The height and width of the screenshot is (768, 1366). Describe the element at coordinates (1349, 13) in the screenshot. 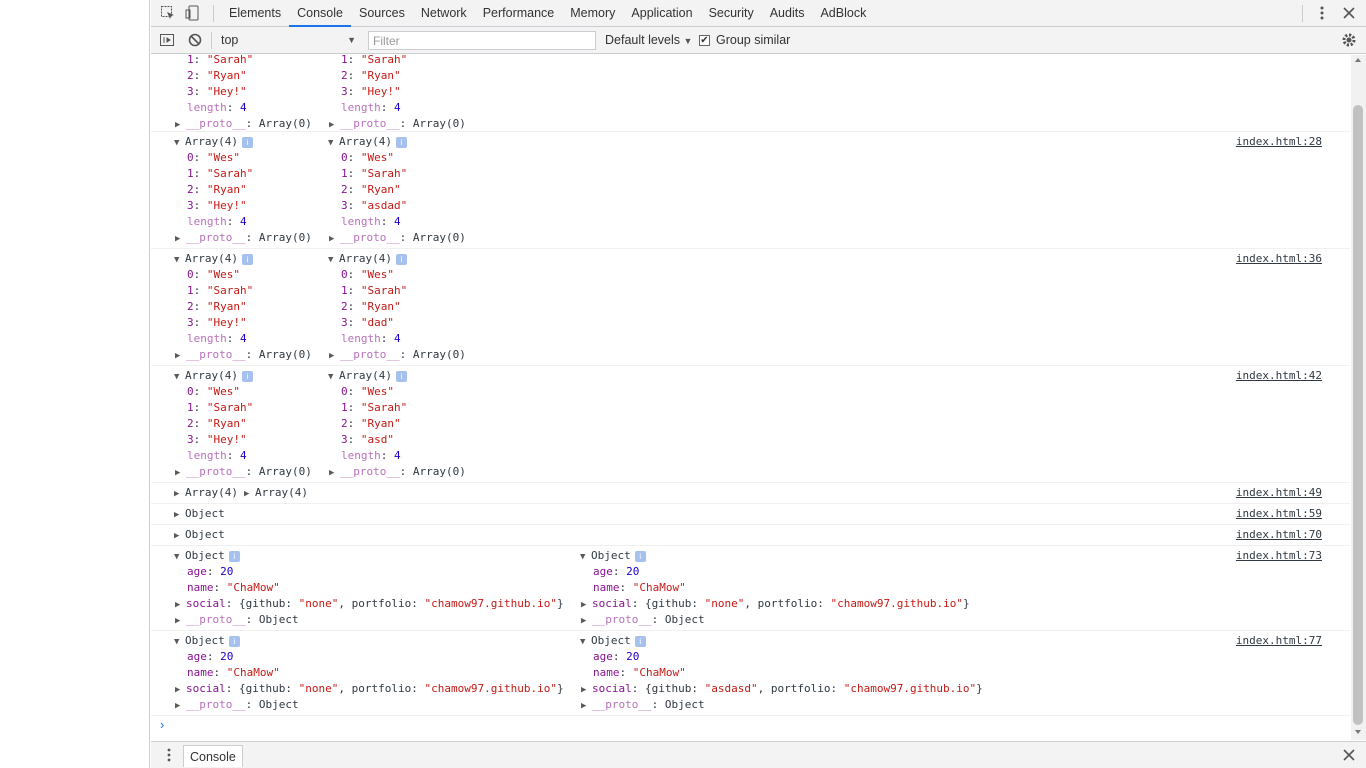

I see `close-devtools-icon` at that location.